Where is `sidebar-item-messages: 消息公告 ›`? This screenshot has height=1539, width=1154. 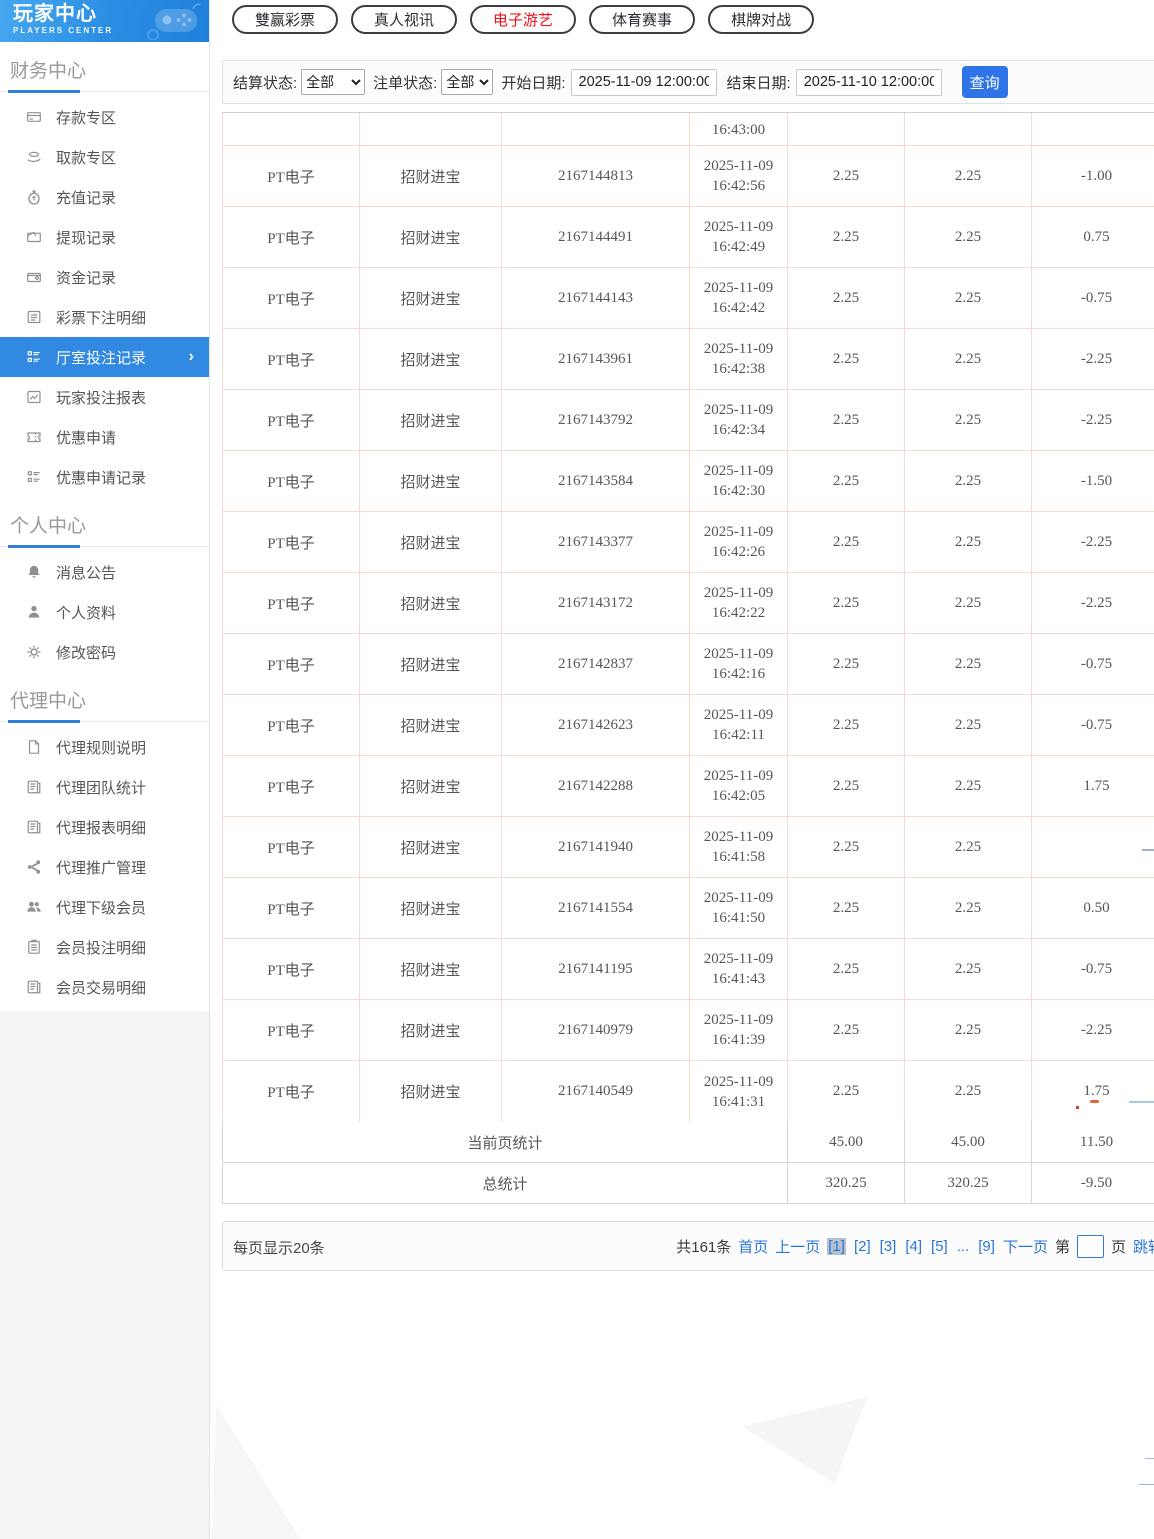
sidebar-item-messages: 消息公告 › is located at coordinates (104, 572).